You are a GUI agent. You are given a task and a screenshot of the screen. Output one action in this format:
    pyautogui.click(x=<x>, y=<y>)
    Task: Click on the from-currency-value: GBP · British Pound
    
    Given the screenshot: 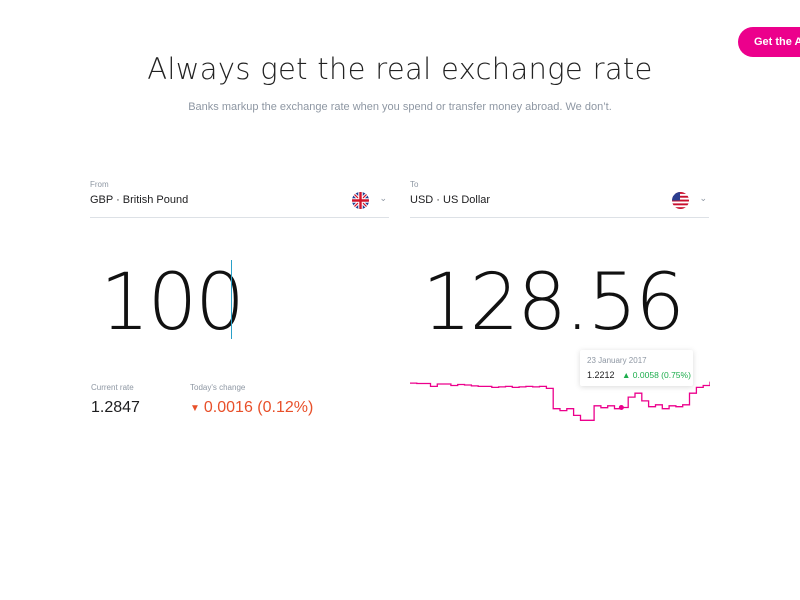 What is the action you would take?
    pyautogui.click(x=139, y=200)
    